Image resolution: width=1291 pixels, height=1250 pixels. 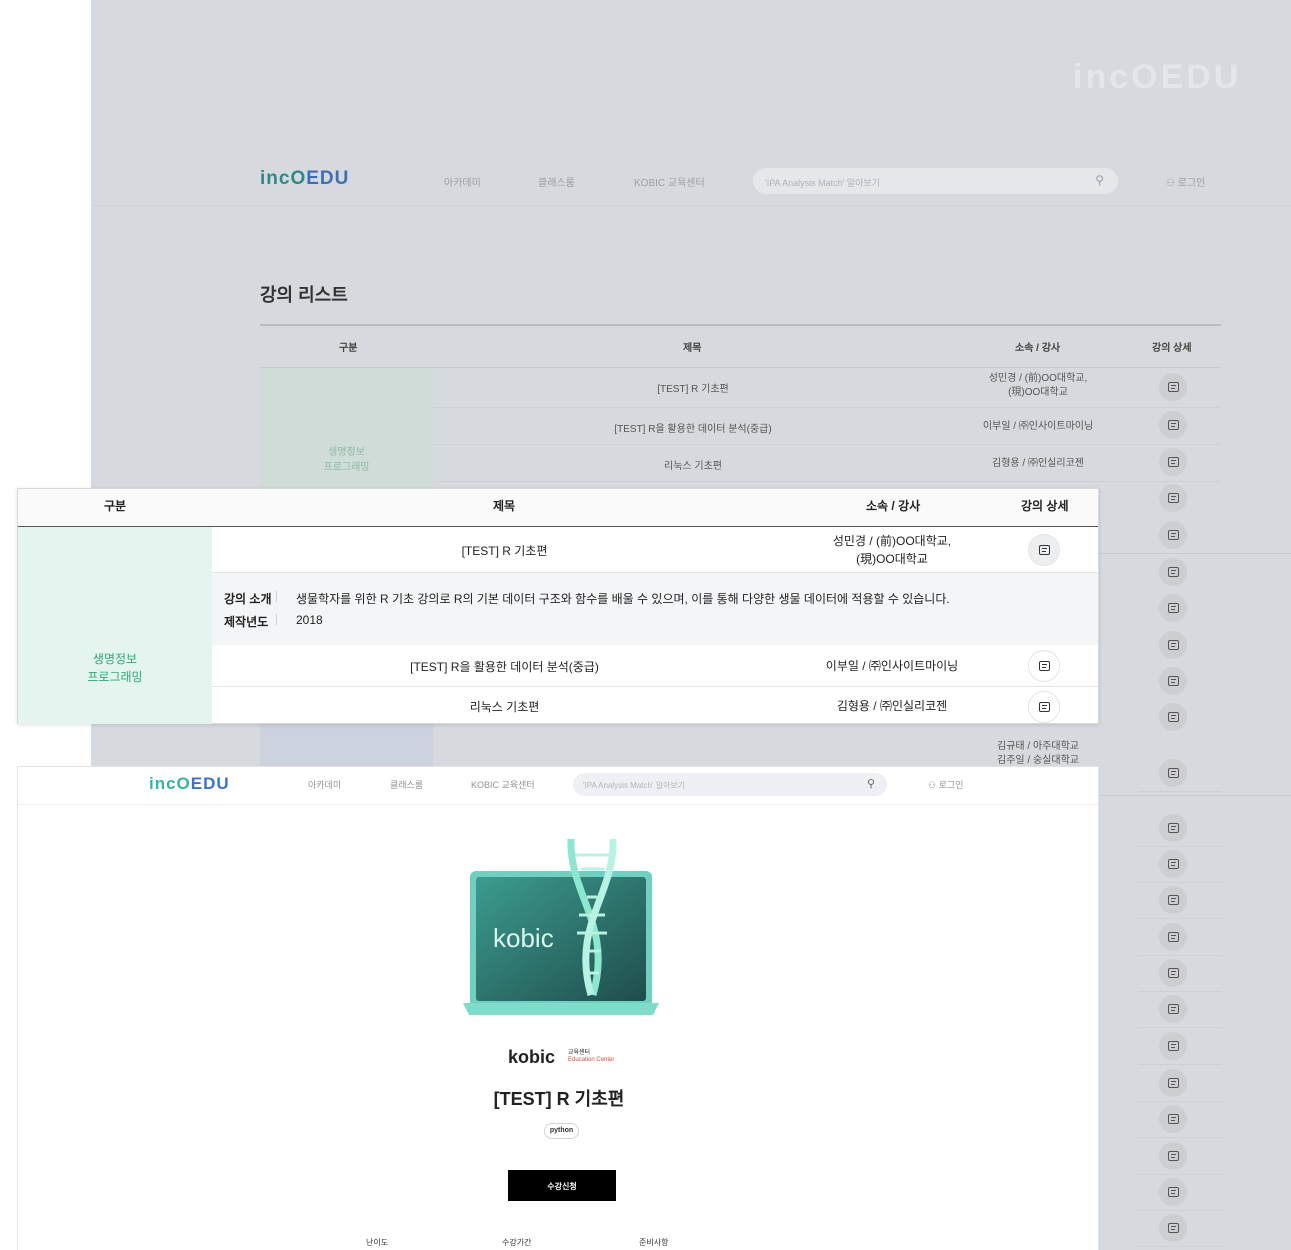 I want to click on course-tag: python, so click(x=561, y=1131).